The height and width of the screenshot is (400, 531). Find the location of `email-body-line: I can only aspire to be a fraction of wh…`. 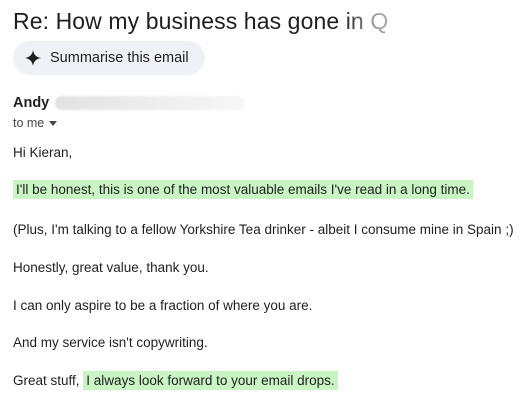

email-body-line: I can only aspire to be a fraction of wh… is located at coordinates (163, 305).